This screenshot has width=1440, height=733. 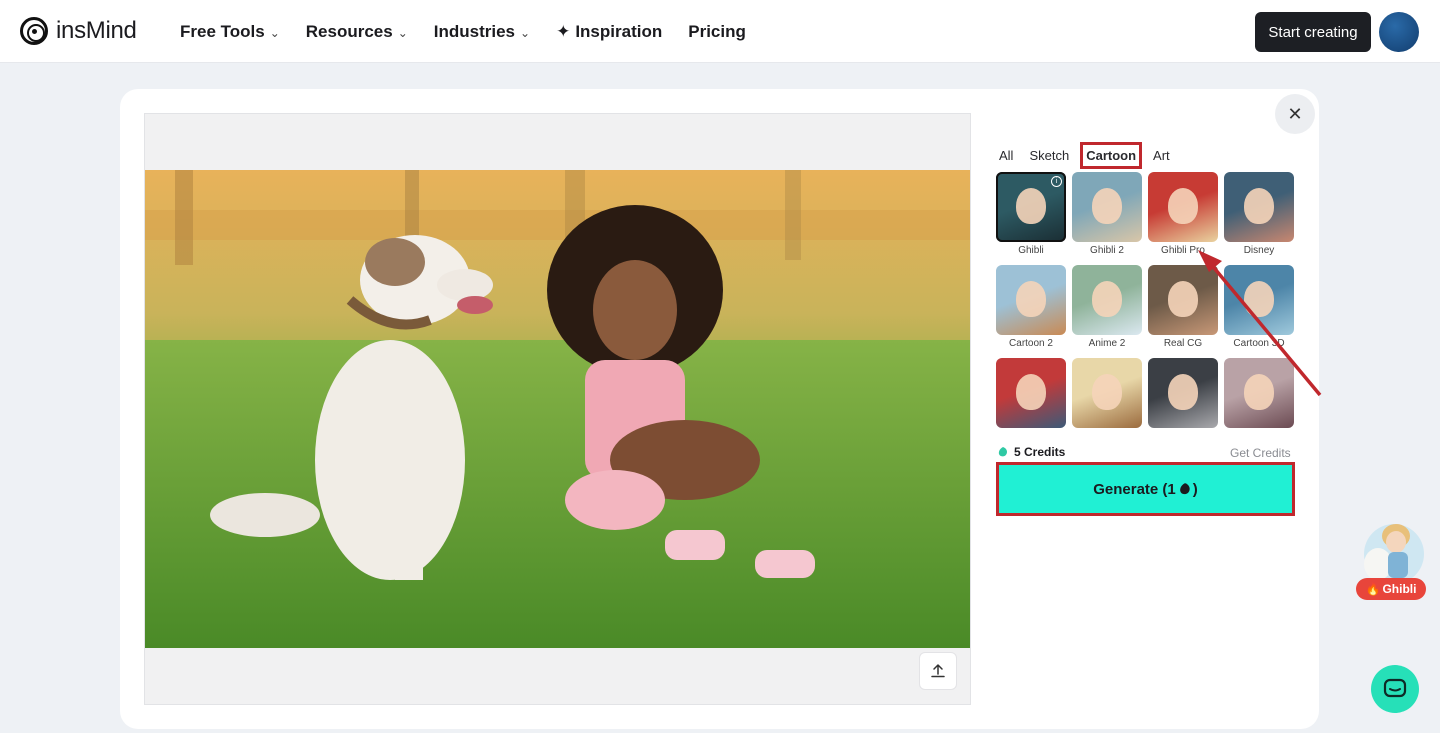 What do you see at coordinates (1313, 32) in the screenshot?
I see `start-creating-button: Start creating` at bounding box center [1313, 32].